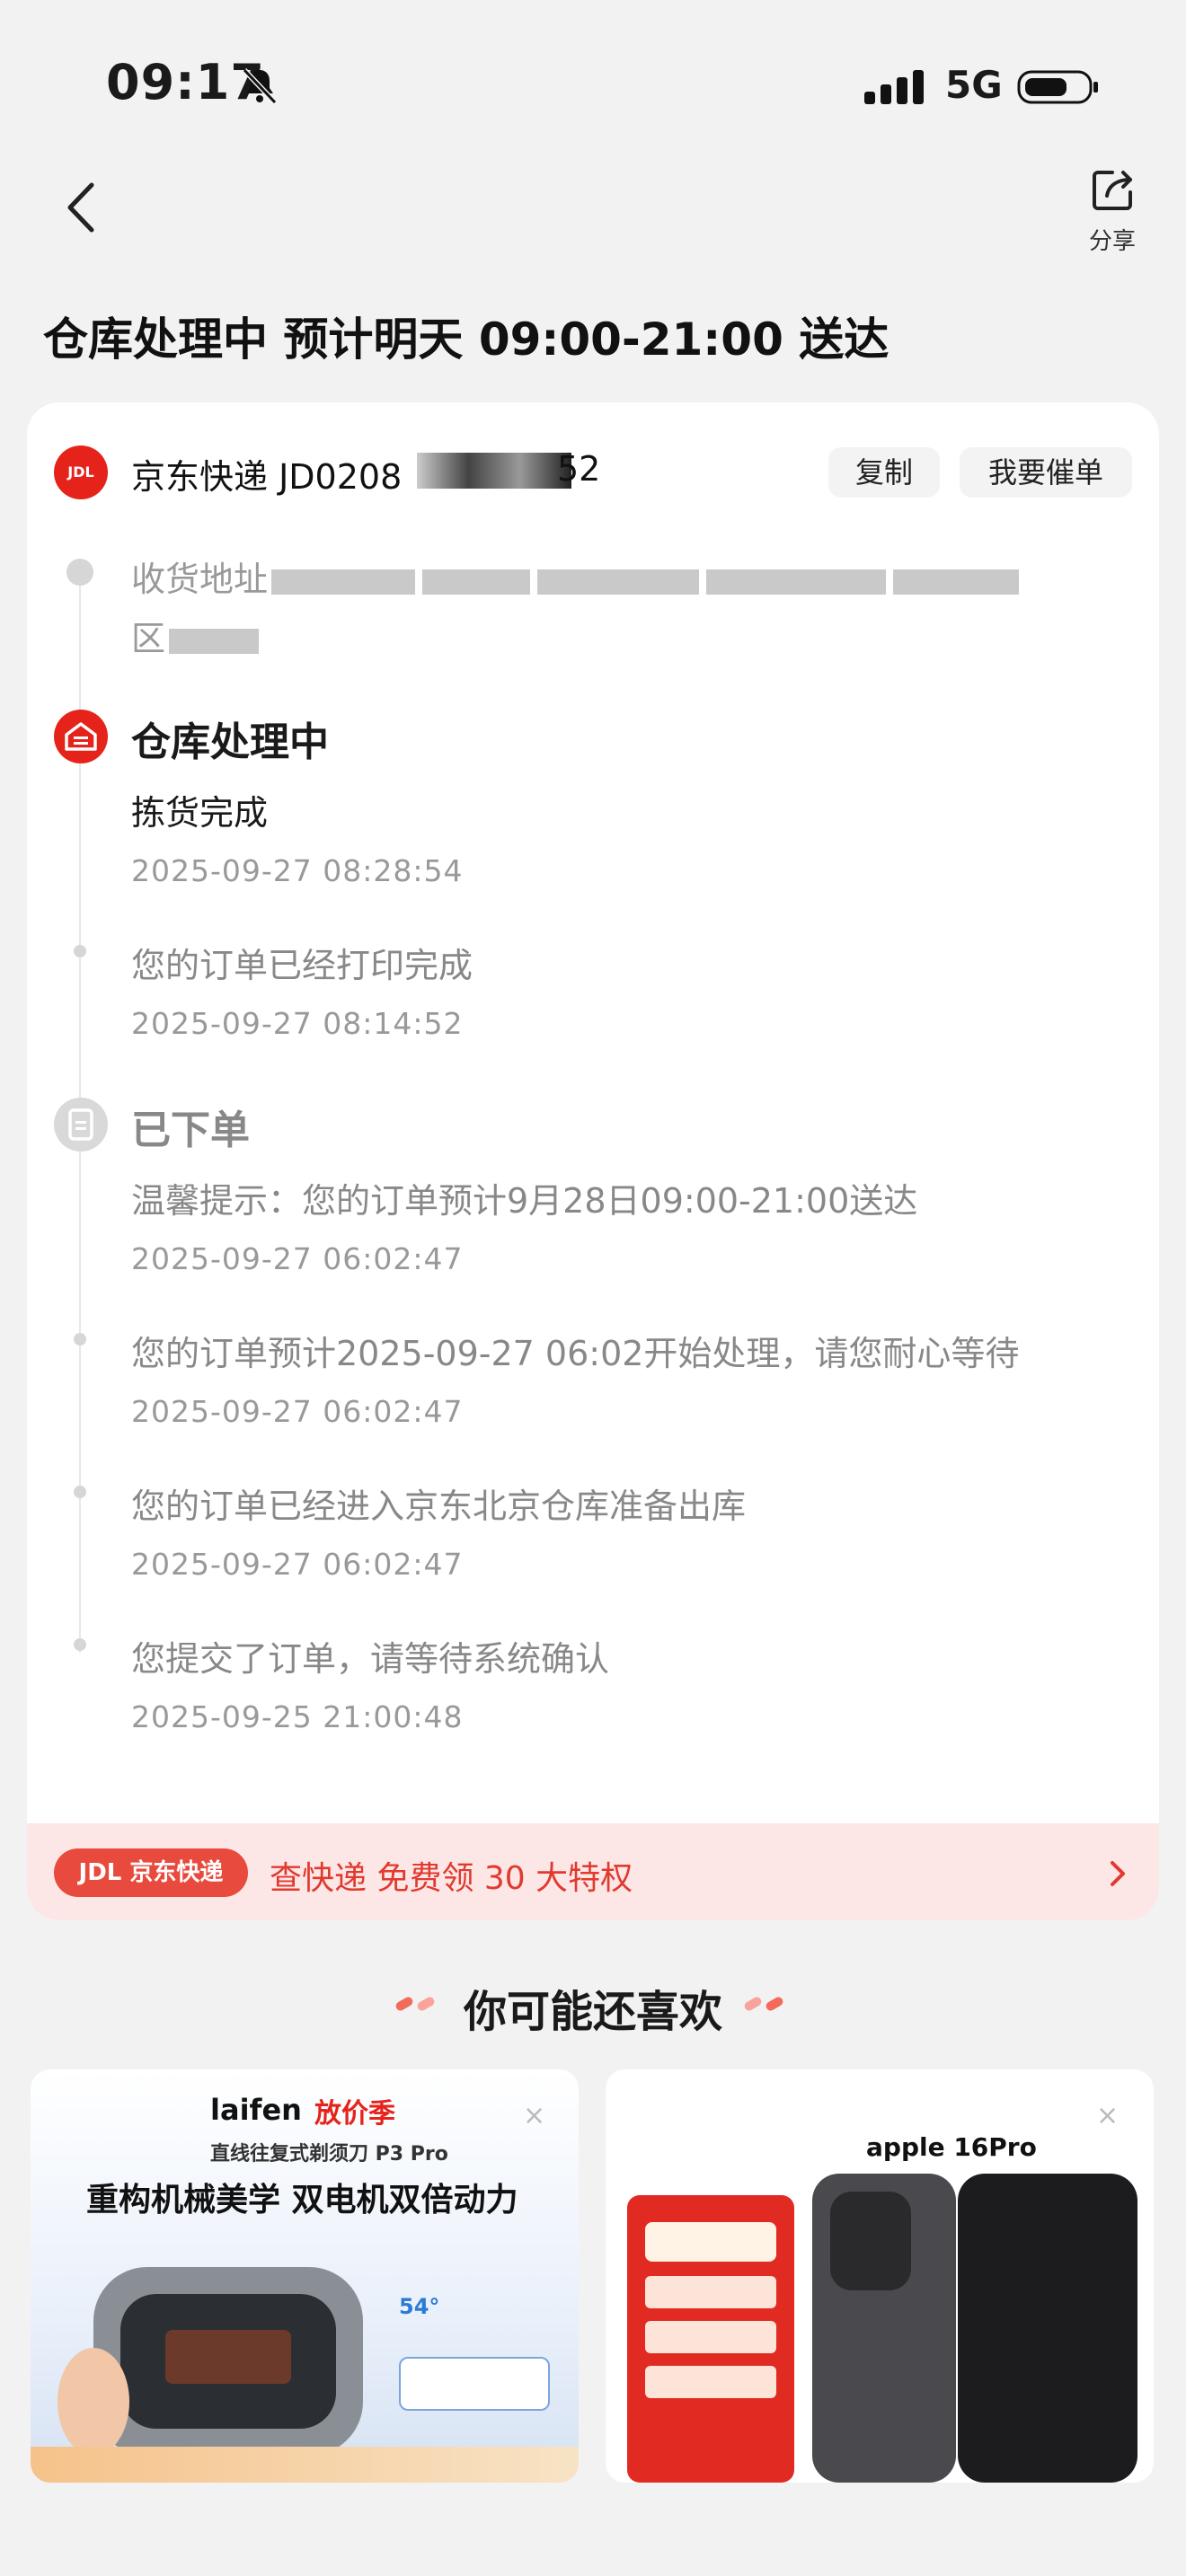 The height and width of the screenshot is (2576, 1186). What do you see at coordinates (1057, 87) in the screenshot?
I see `battery-icon` at bounding box center [1057, 87].